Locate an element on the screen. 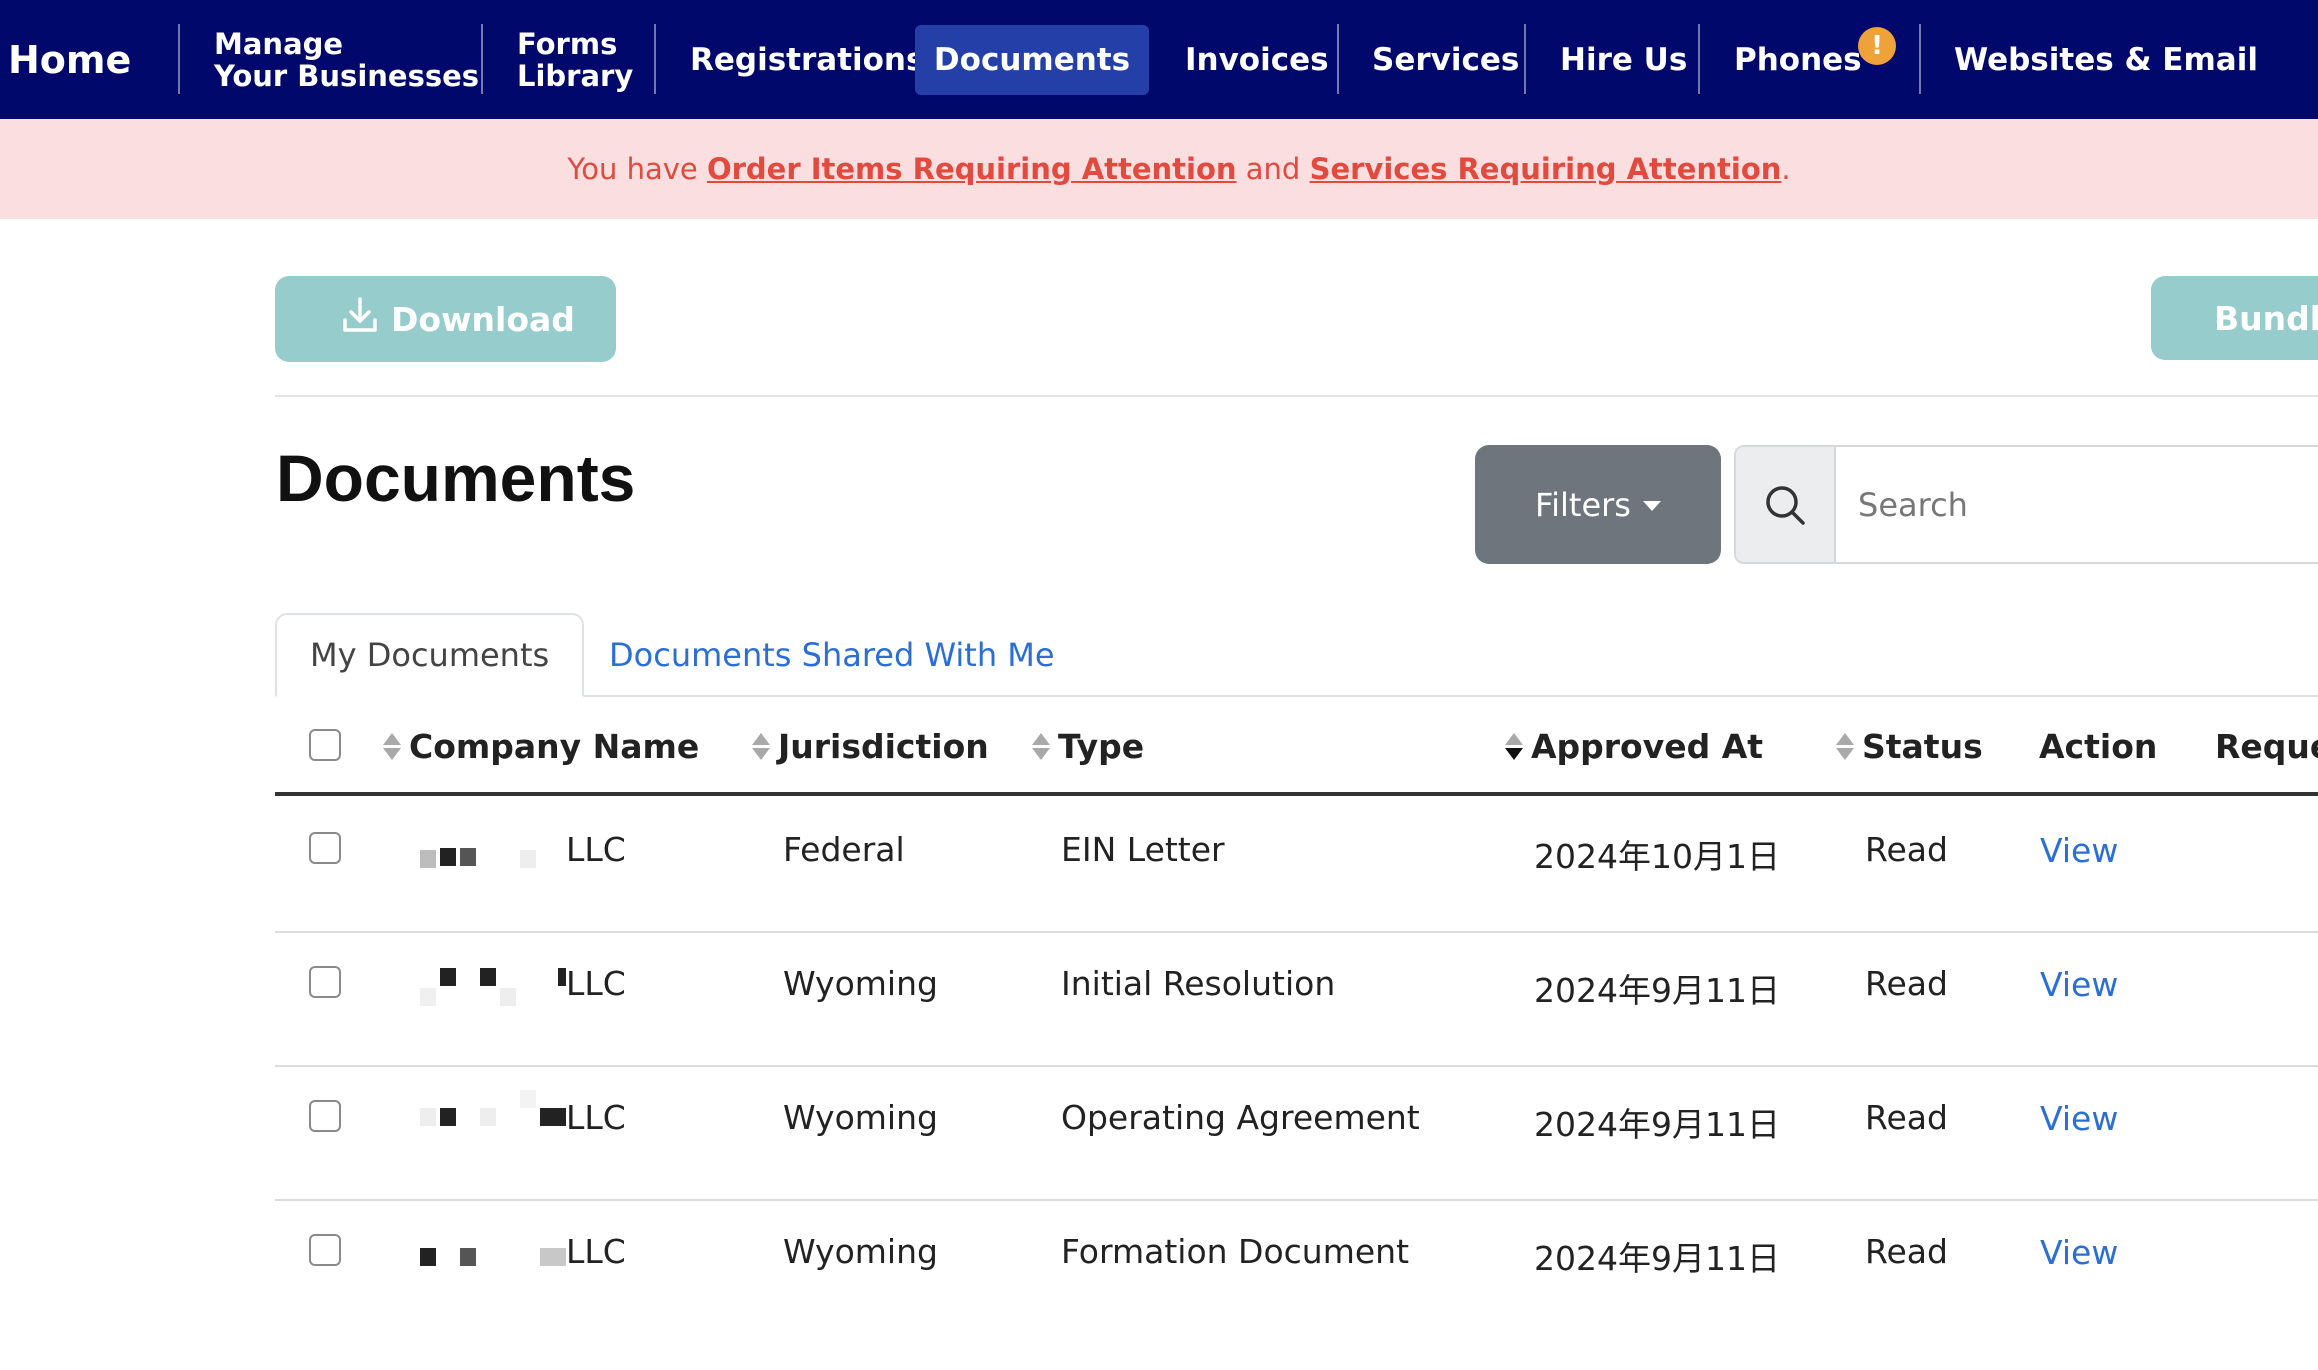 The height and width of the screenshot is (1370, 2318). column-header-status: Status is located at coordinates (1909, 746).